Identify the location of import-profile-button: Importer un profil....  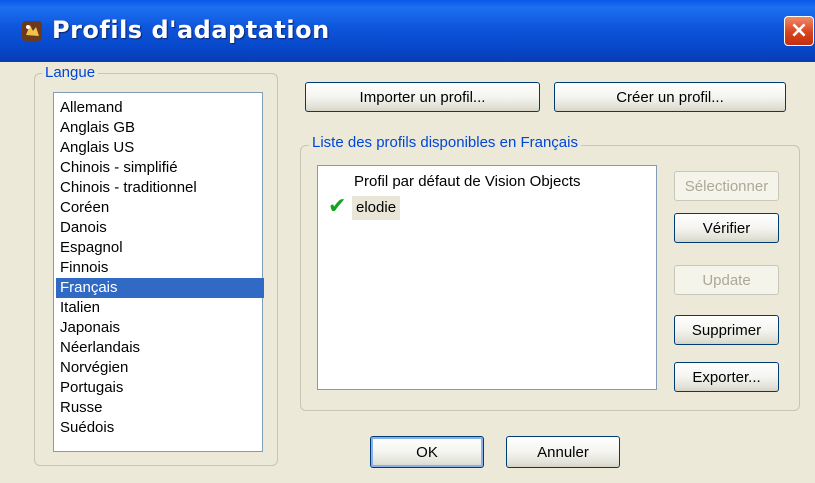
(422, 97).